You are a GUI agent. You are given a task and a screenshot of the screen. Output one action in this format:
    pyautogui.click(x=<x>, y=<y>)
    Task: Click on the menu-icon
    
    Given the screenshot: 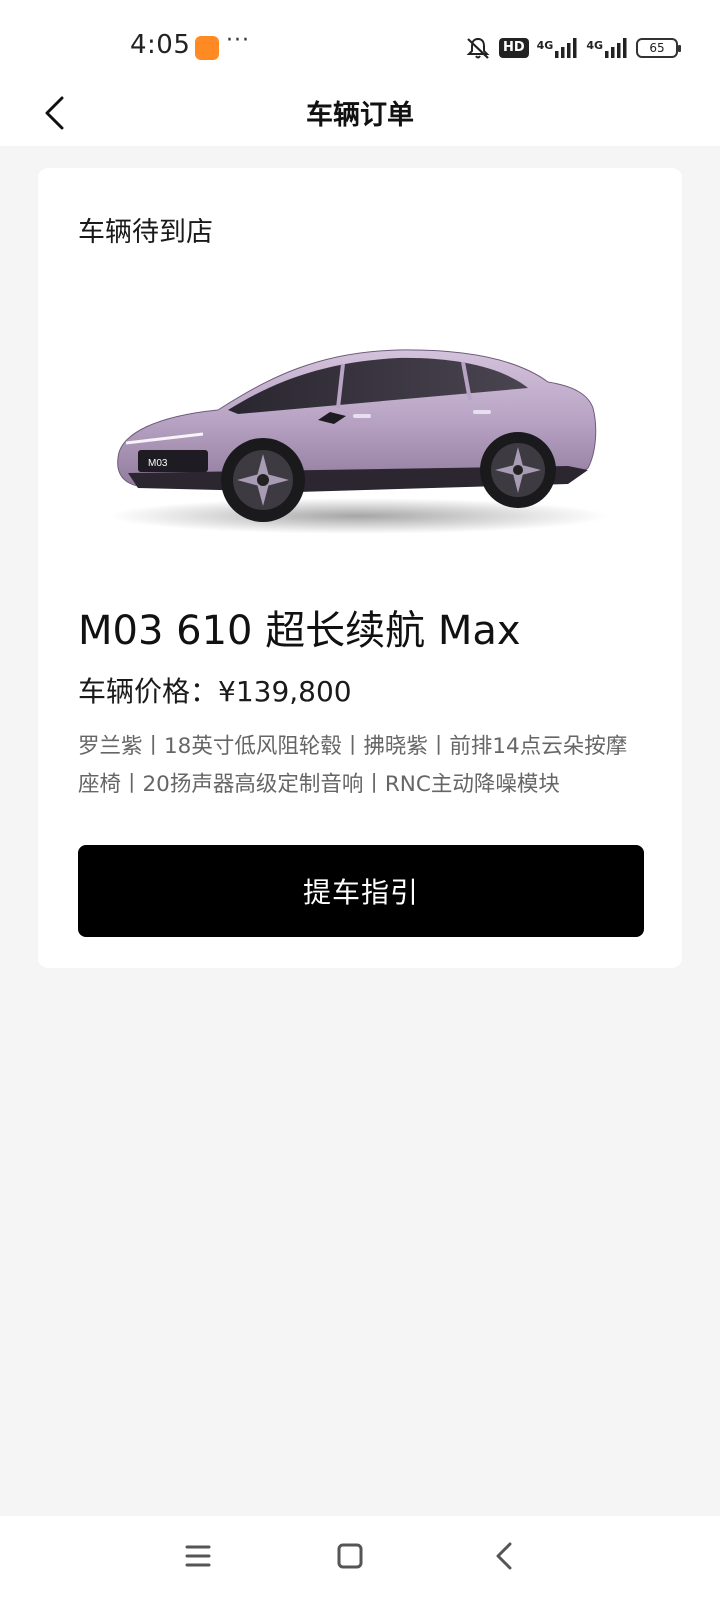 What is the action you would take?
    pyautogui.click(x=198, y=1556)
    